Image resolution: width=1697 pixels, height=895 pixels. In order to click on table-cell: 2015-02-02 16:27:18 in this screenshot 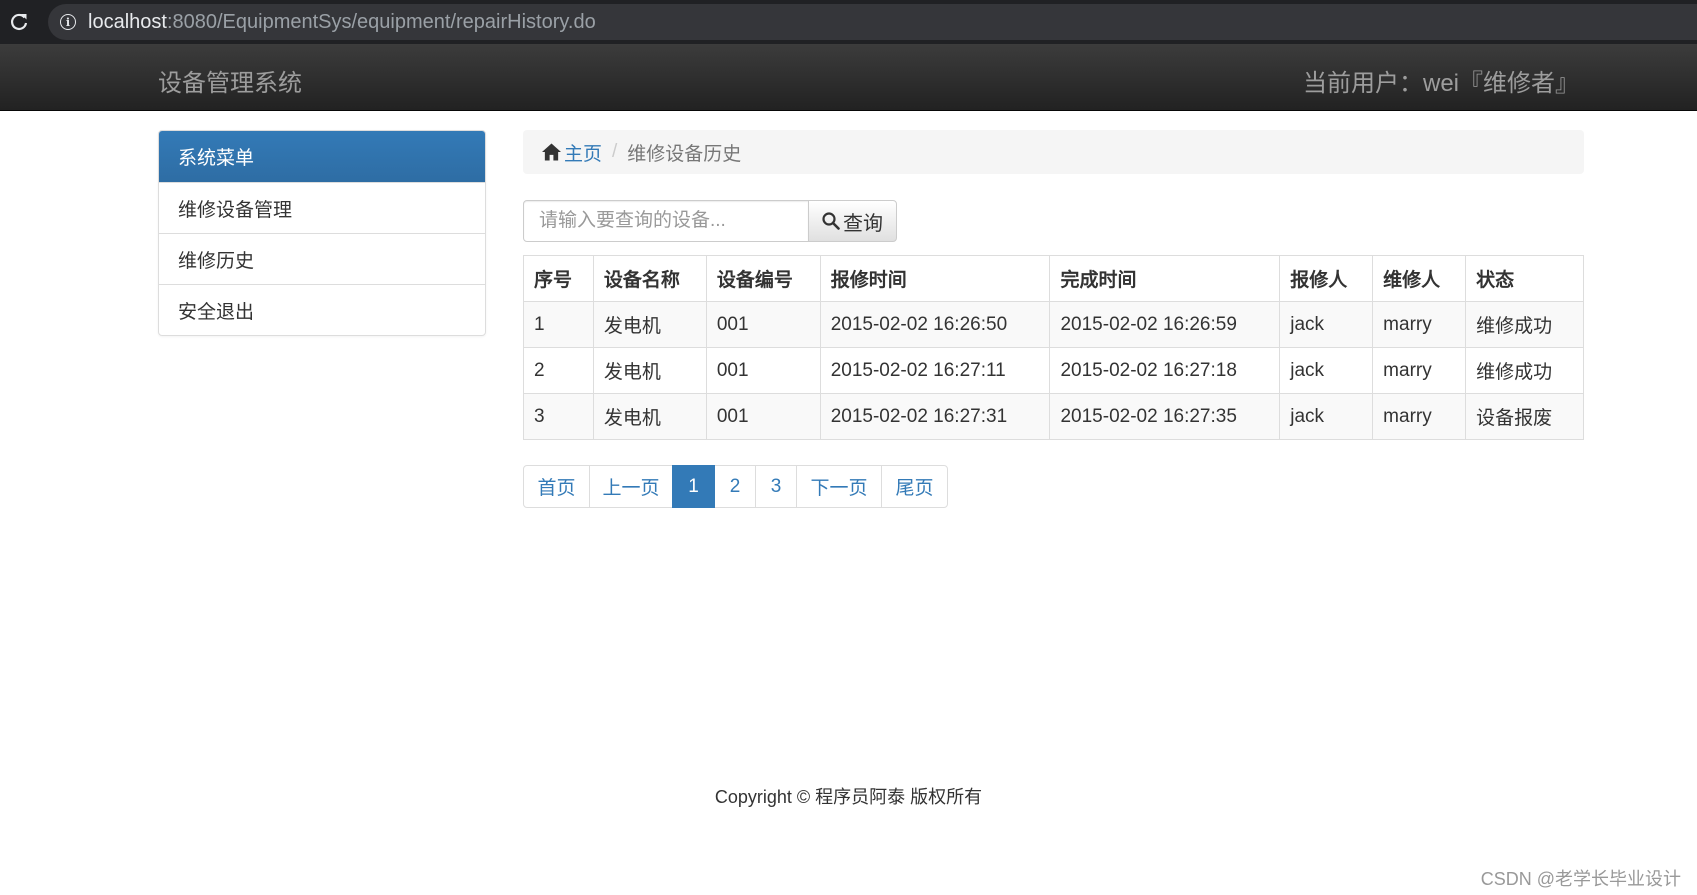, I will do `click(1165, 370)`.